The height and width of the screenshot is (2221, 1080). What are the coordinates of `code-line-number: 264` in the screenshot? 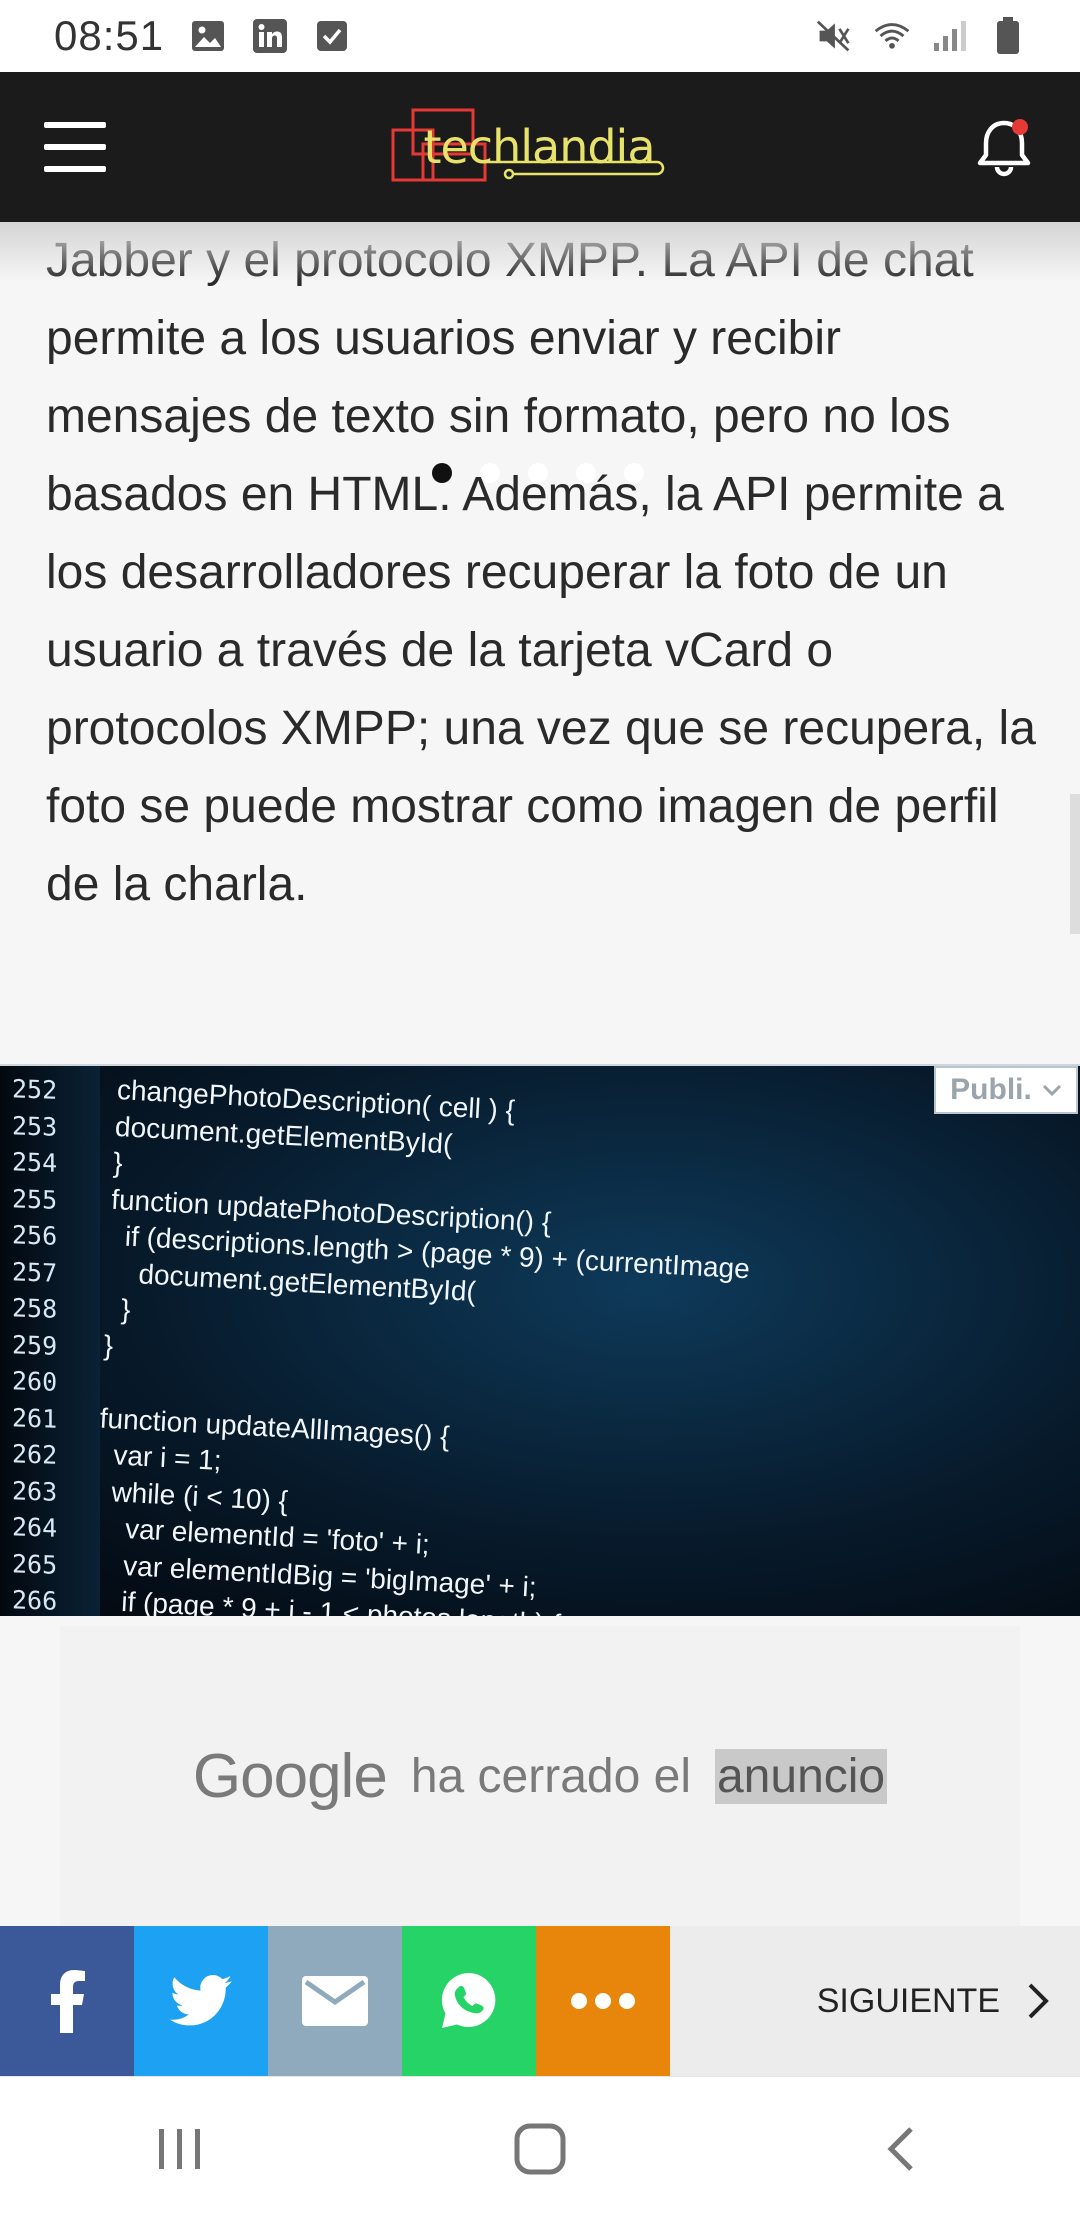 It's located at (35, 1527).